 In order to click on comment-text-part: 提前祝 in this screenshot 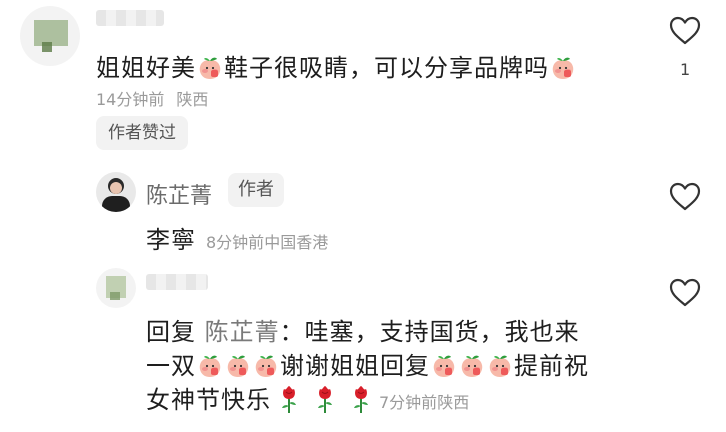, I will do `click(551, 366)`.